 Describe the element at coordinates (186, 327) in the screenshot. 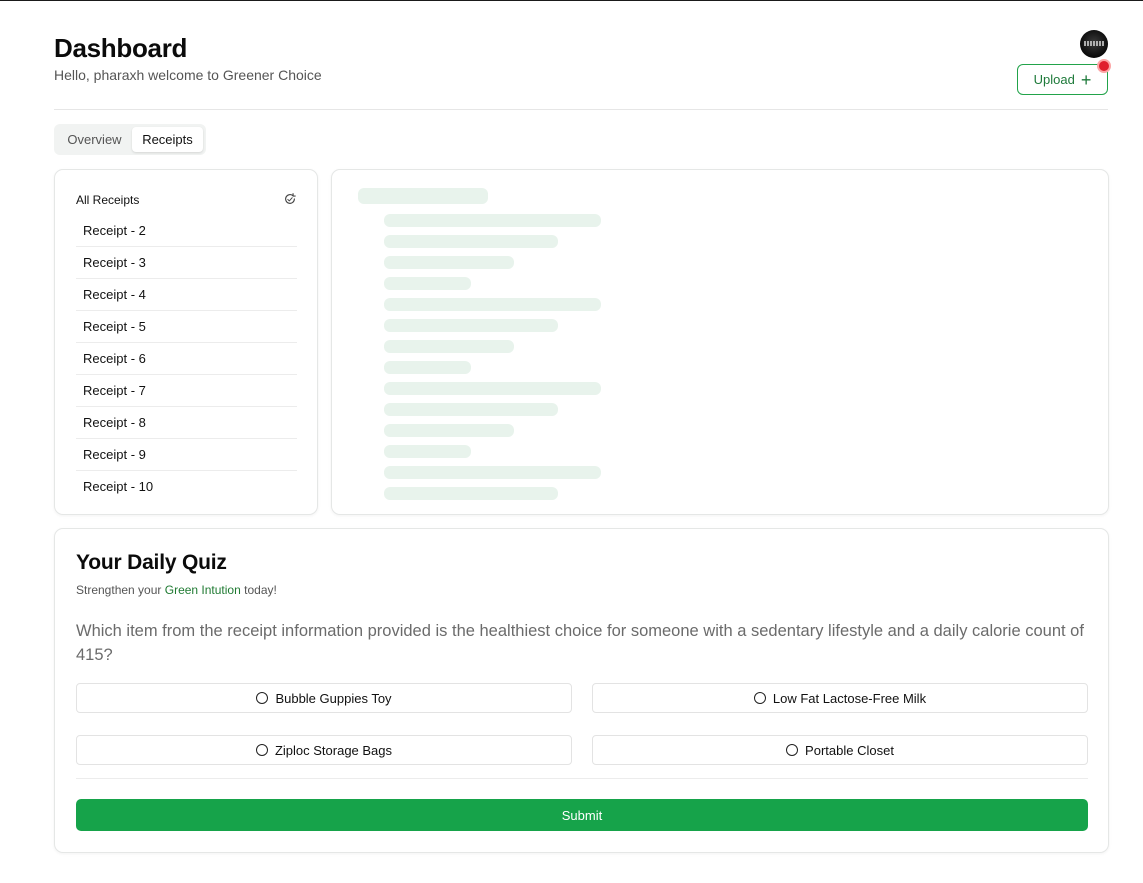

I see `receipt-item: Receipt - 5` at that location.